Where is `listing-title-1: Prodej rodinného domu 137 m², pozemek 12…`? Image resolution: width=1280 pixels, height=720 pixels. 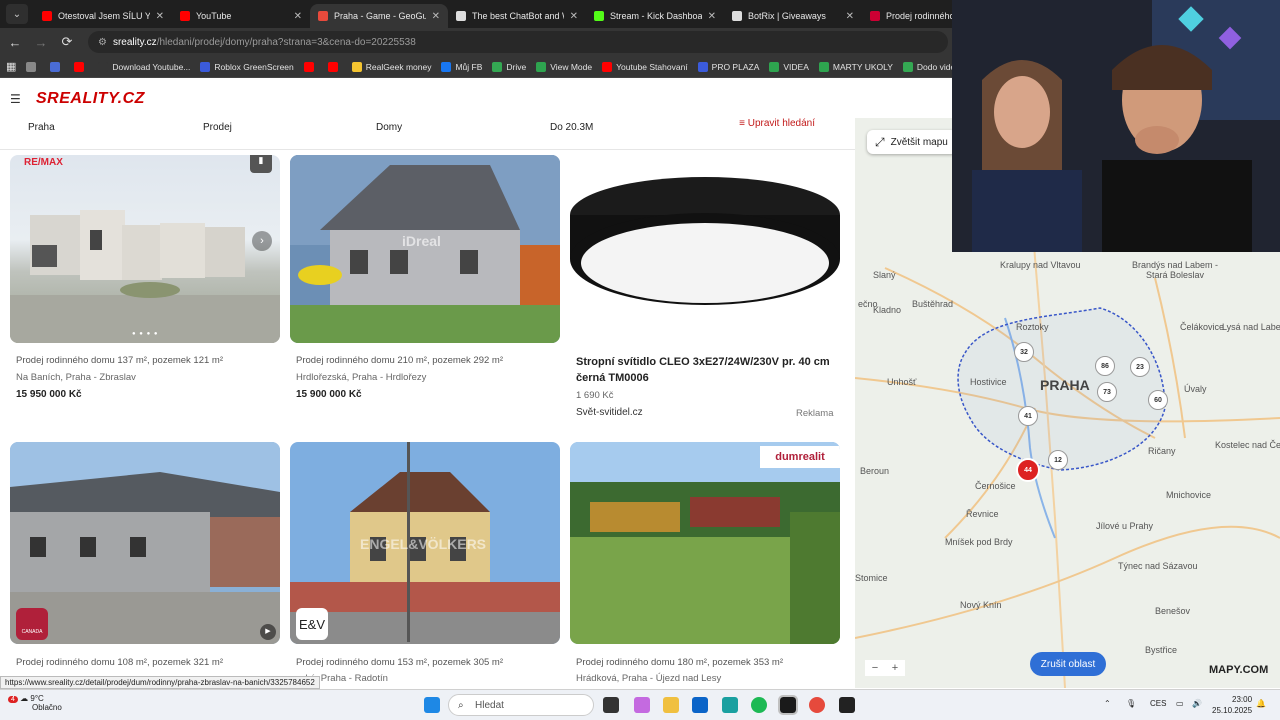 listing-title-1: Prodej rodinného domu 137 m², pozemek 12… is located at coordinates (119, 360).